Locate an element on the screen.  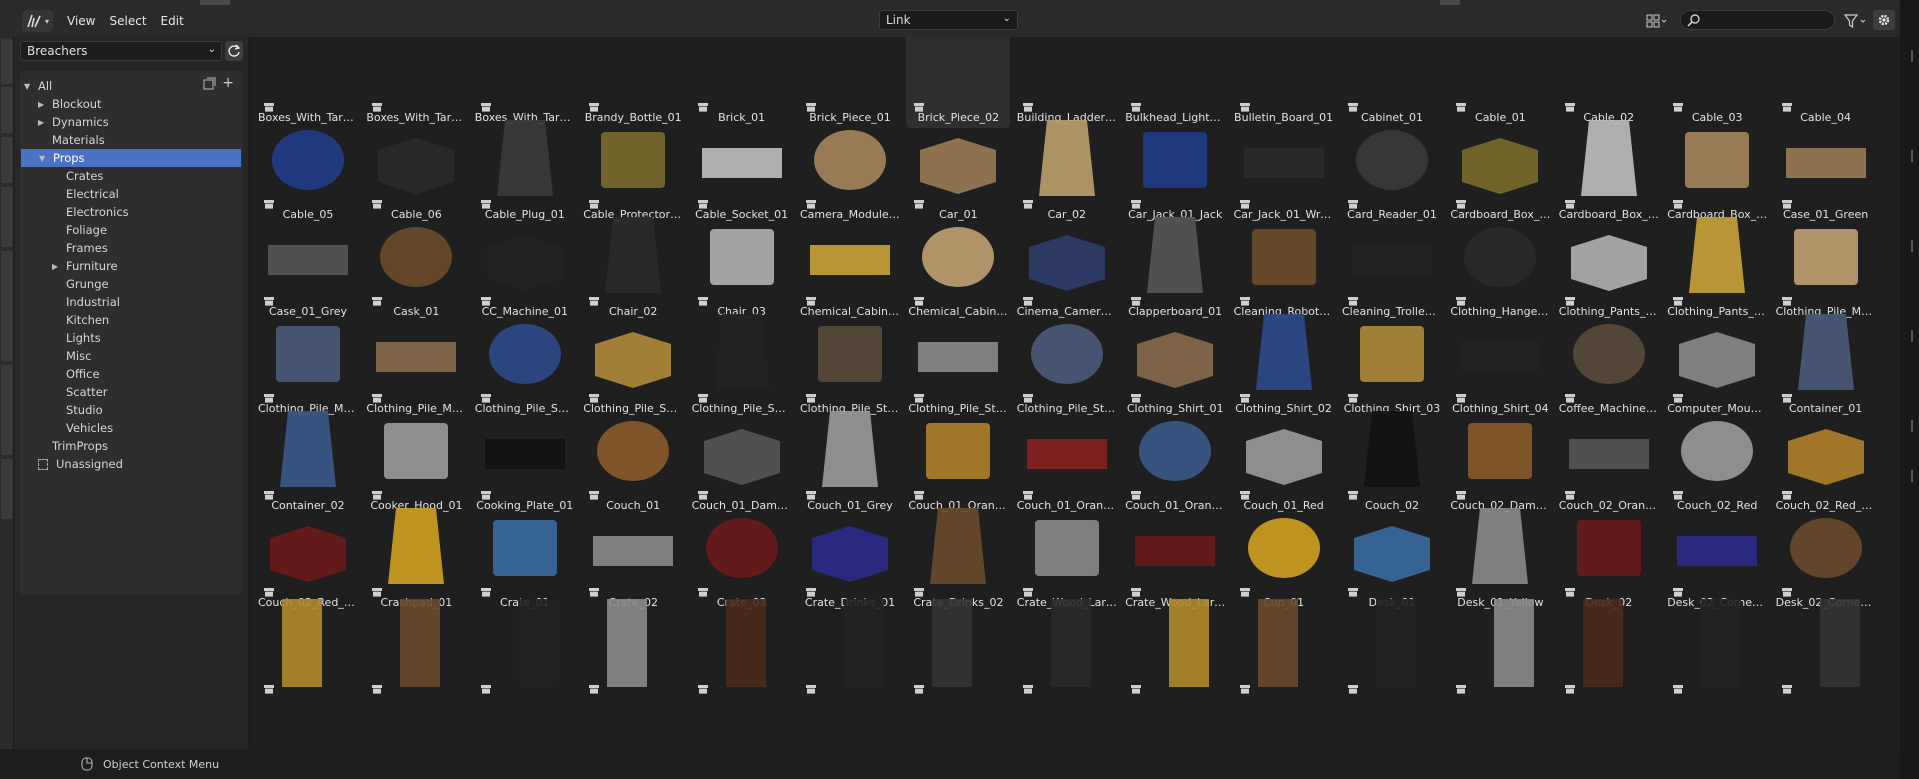
catalog-item-studio: Studio is located at coordinates (125, 410).